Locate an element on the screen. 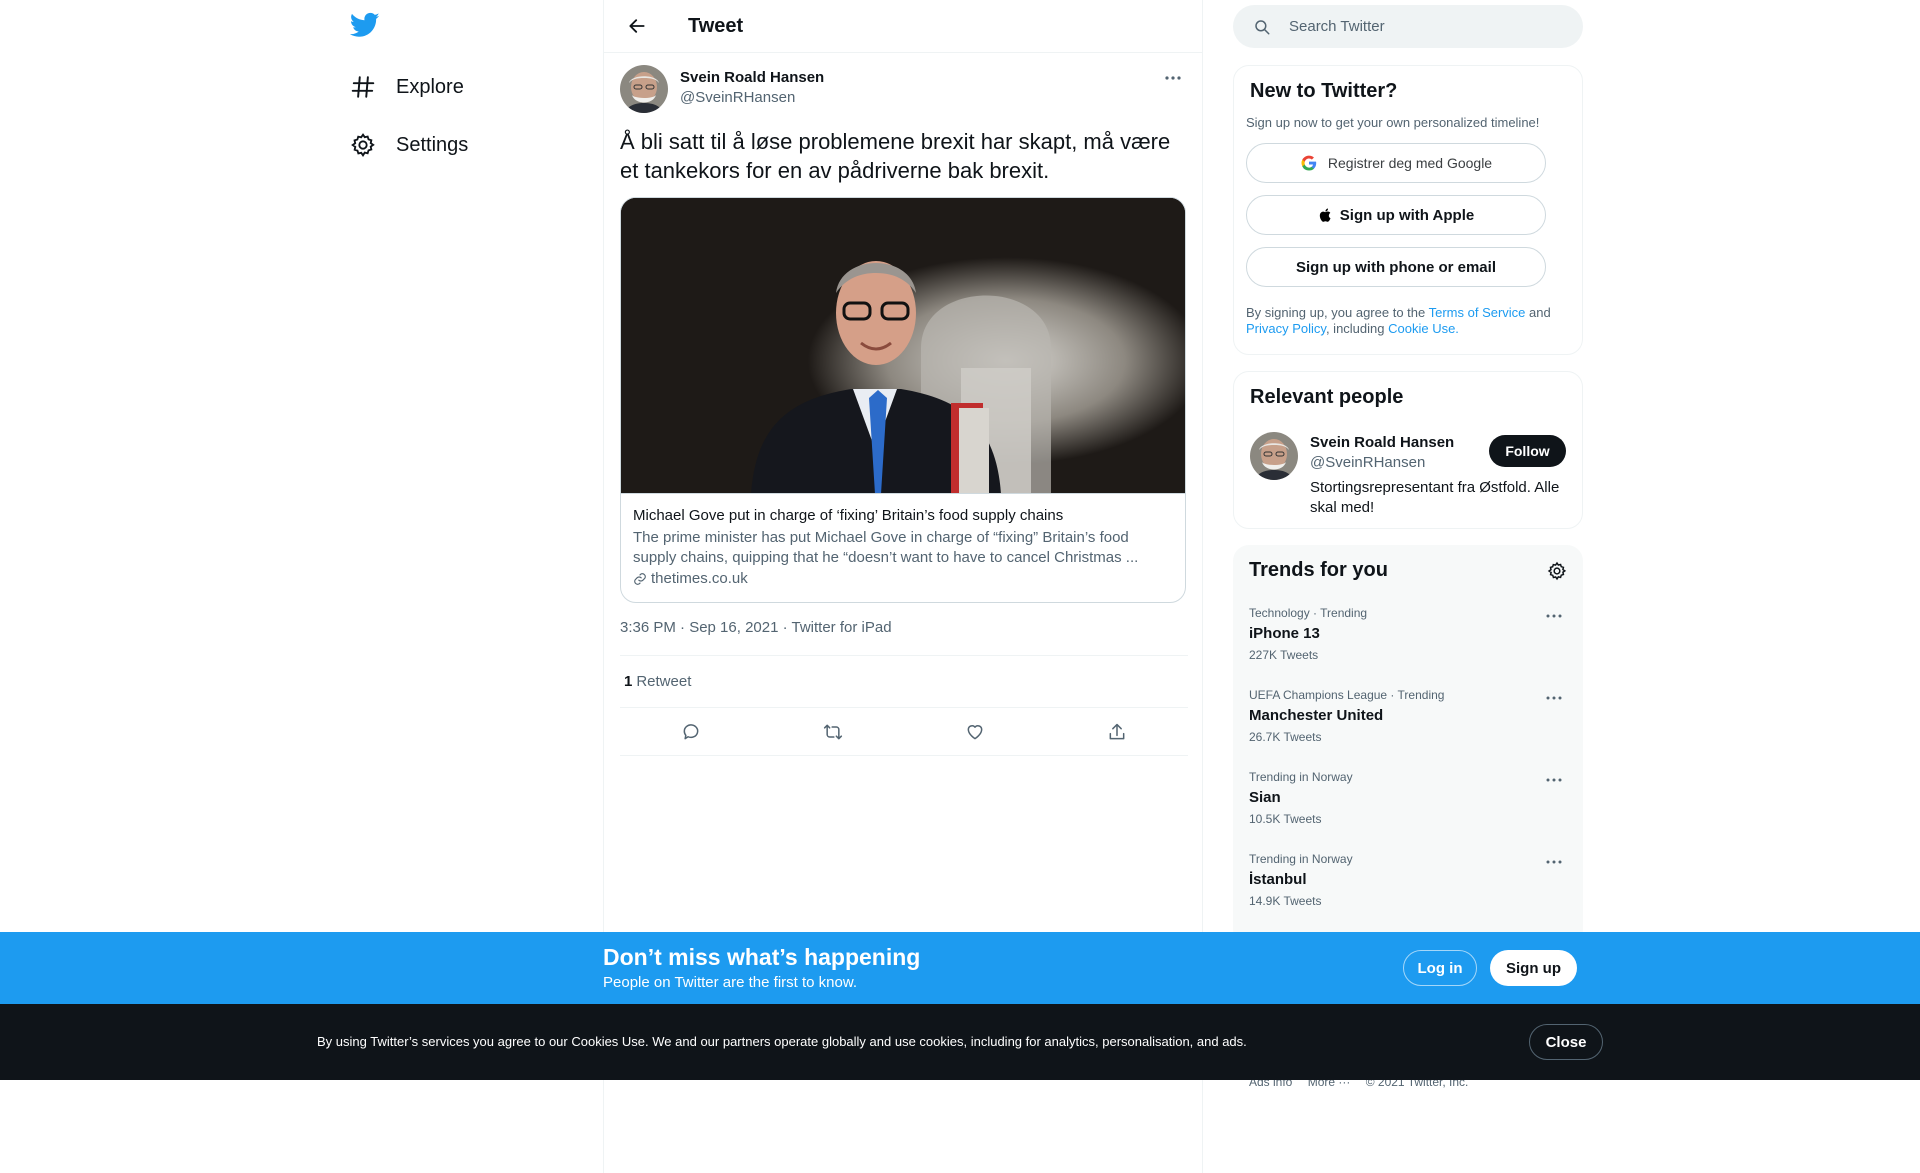  author-handle: @SveinRHansen is located at coordinates (737, 97).